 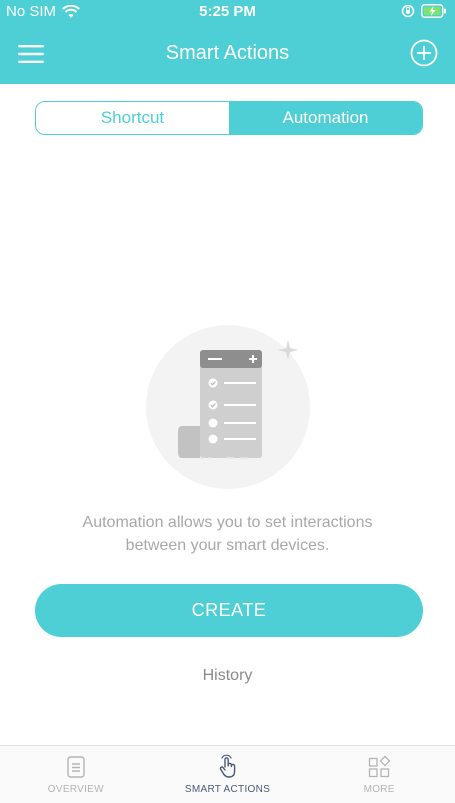 I want to click on bottom-tab-bar: OVERVIEW SMART ACTIONS MORE, so click(x=227, y=774).